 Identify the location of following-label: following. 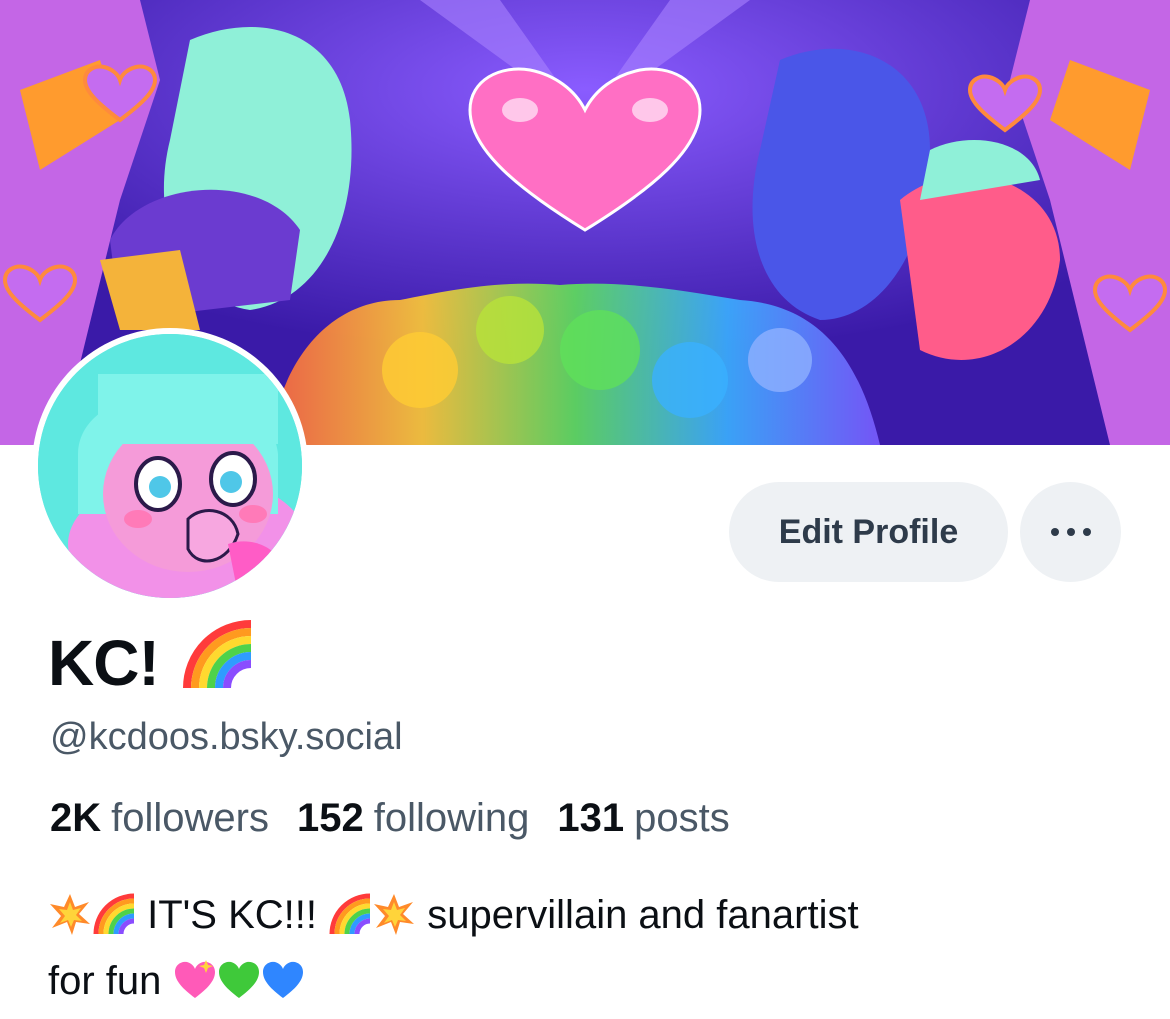
(451, 818).